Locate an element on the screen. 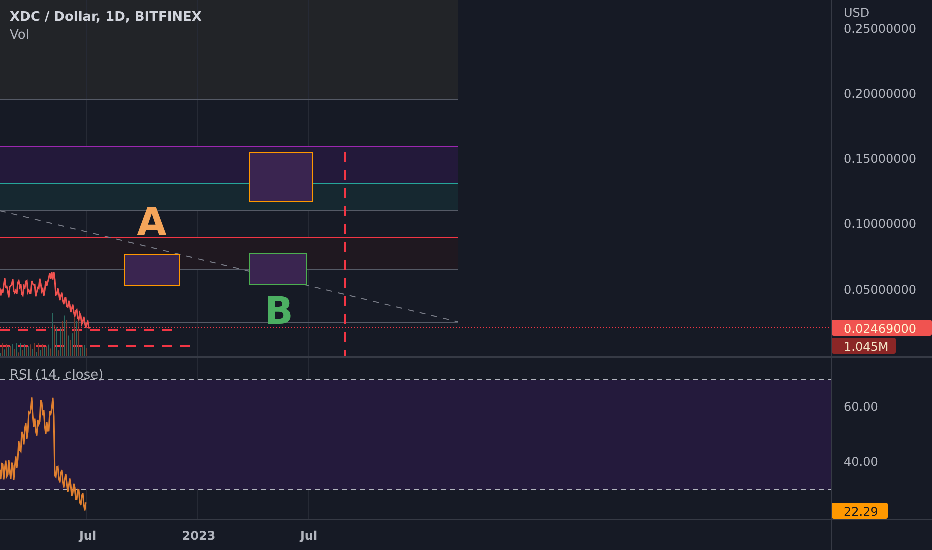  rsi-axis-label: 40.00 is located at coordinates (861, 462).